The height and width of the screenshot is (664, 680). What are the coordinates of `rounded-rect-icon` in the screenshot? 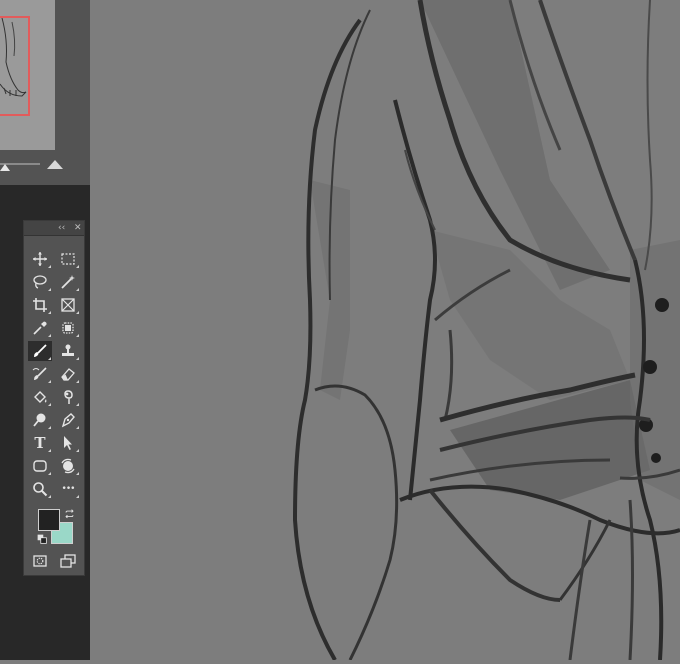 It's located at (40, 466).